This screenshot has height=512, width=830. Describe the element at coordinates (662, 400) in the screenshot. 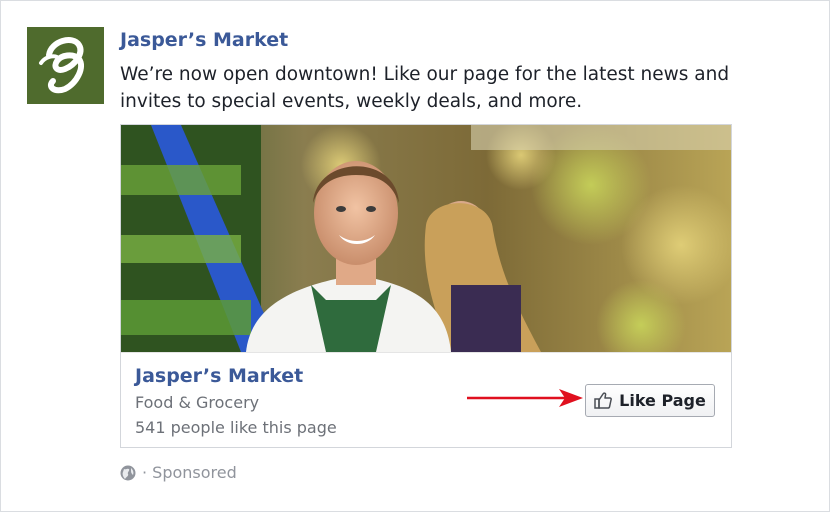

I see `like-page-label: Like Page` at that location.